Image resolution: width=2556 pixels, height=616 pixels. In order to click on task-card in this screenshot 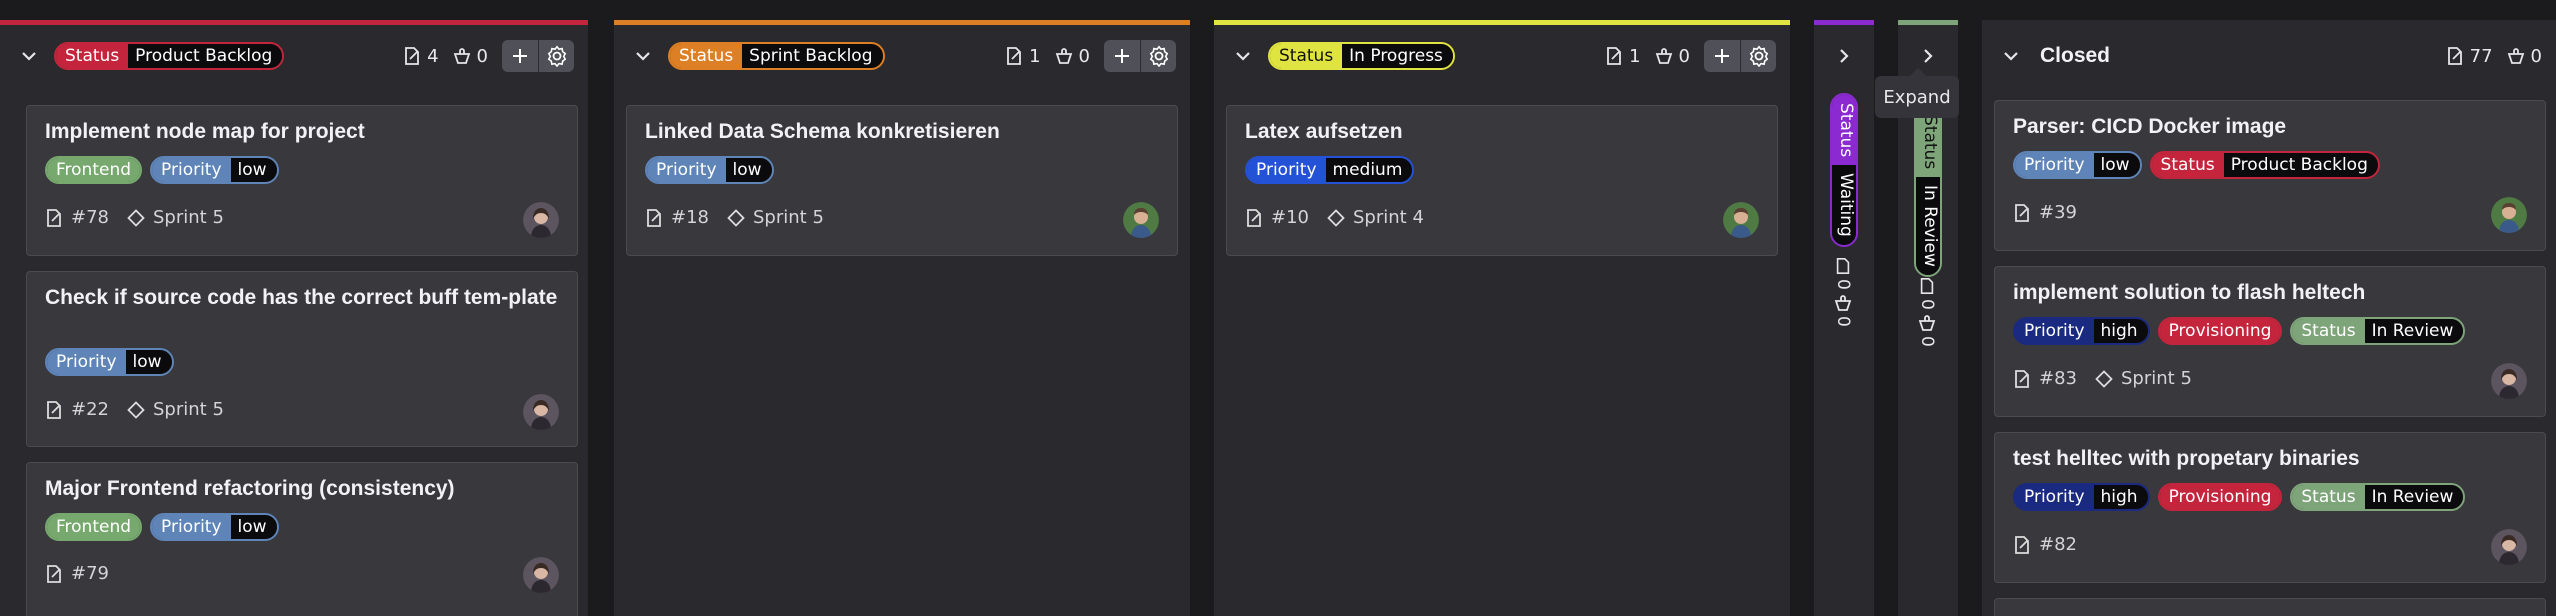, I will do `click(2270, 607)`.